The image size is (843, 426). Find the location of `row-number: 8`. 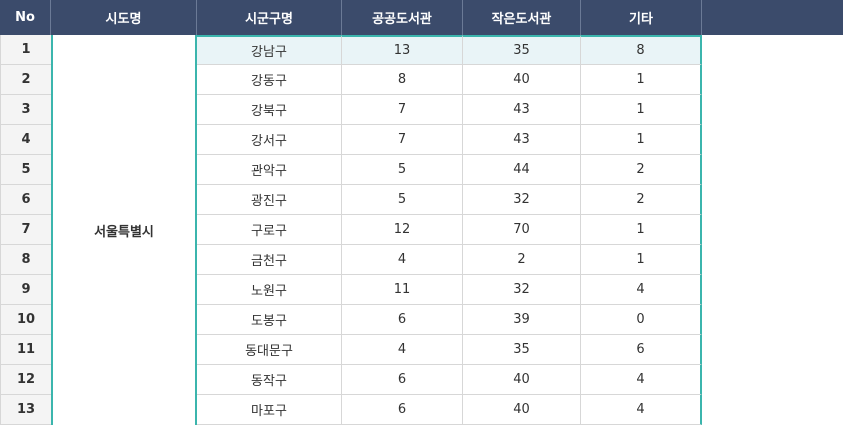

row-number: 8 is located at coordinates (25, 260).